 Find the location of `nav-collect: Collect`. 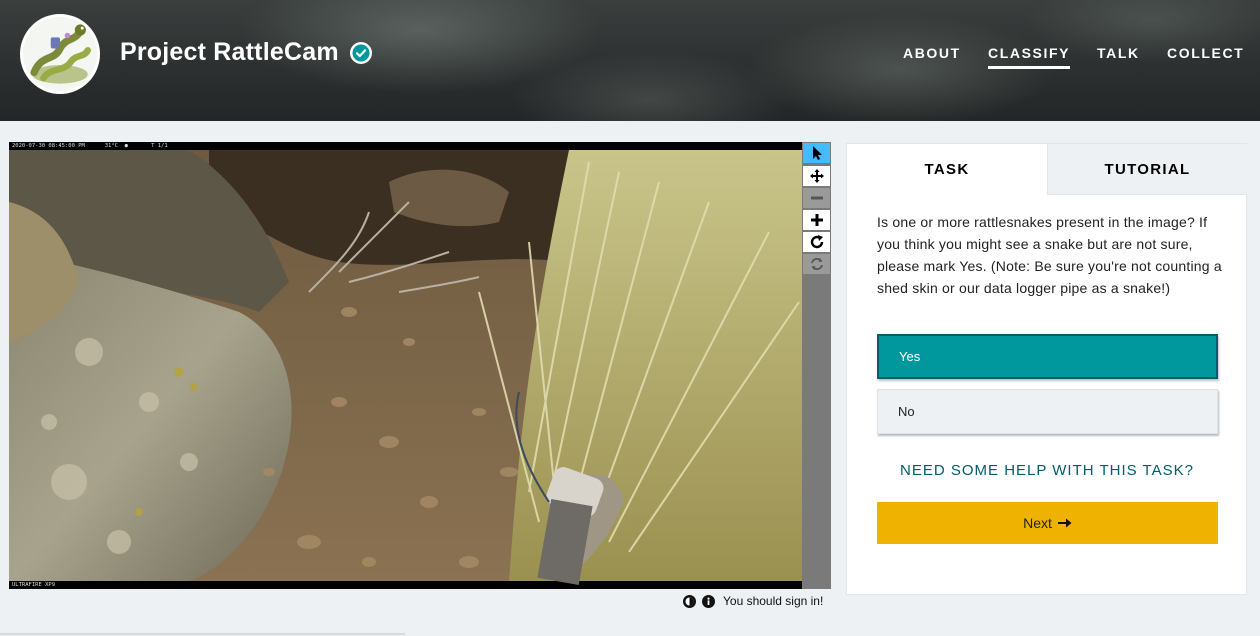

nav-collect: Collect is located at coordinates (1205, 57).